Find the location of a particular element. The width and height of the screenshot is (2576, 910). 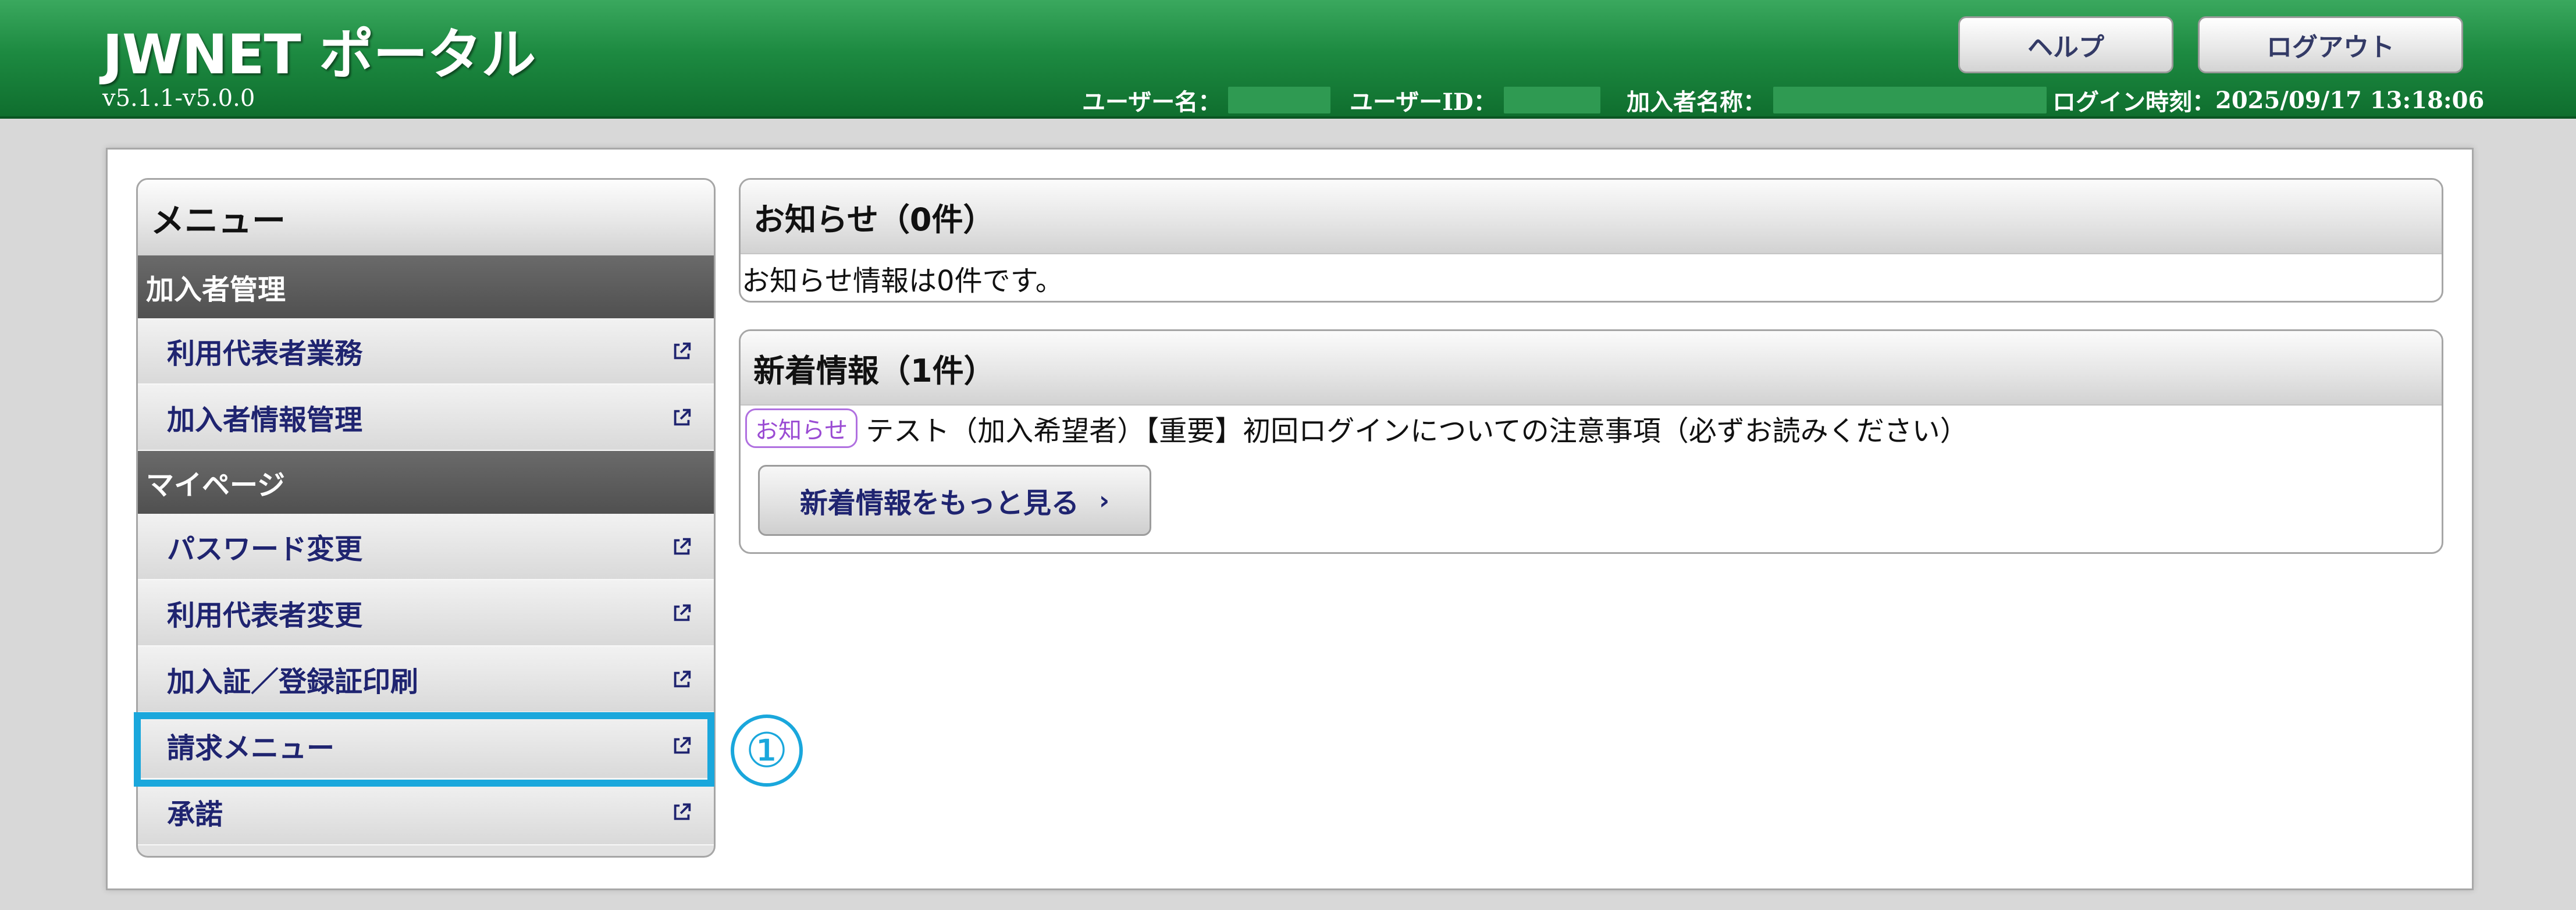

menu-item-consent: 承諾 is located at coordinates (426, 812).